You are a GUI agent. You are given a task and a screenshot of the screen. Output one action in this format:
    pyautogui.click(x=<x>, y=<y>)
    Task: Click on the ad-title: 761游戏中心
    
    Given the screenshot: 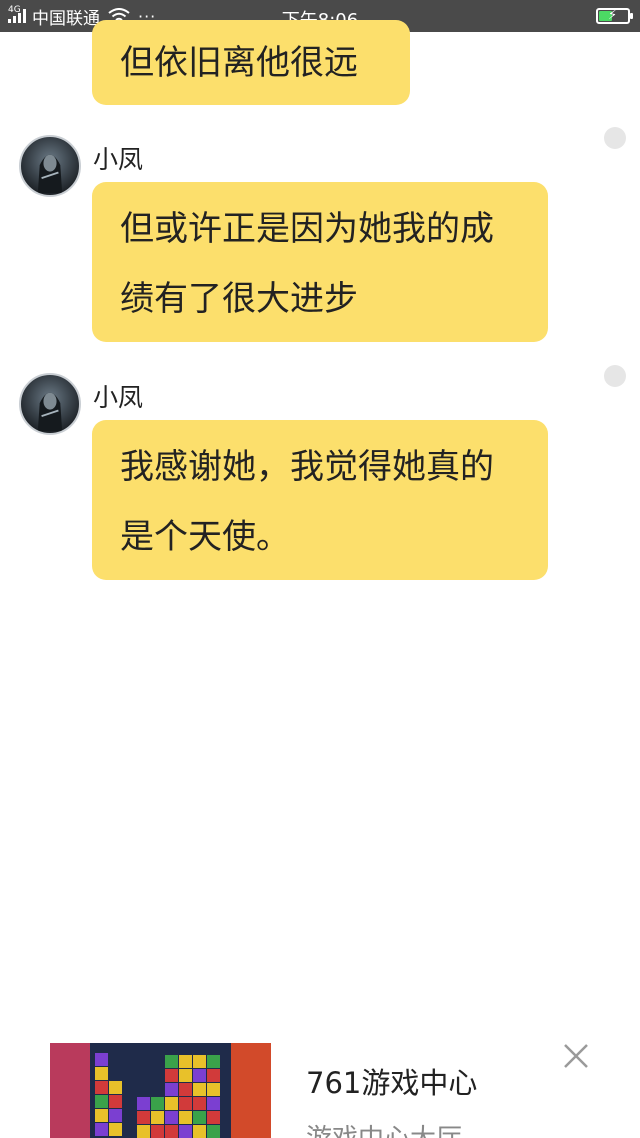 What is the action you would take?
    pyautogui.click(x=391, y=1081)
    